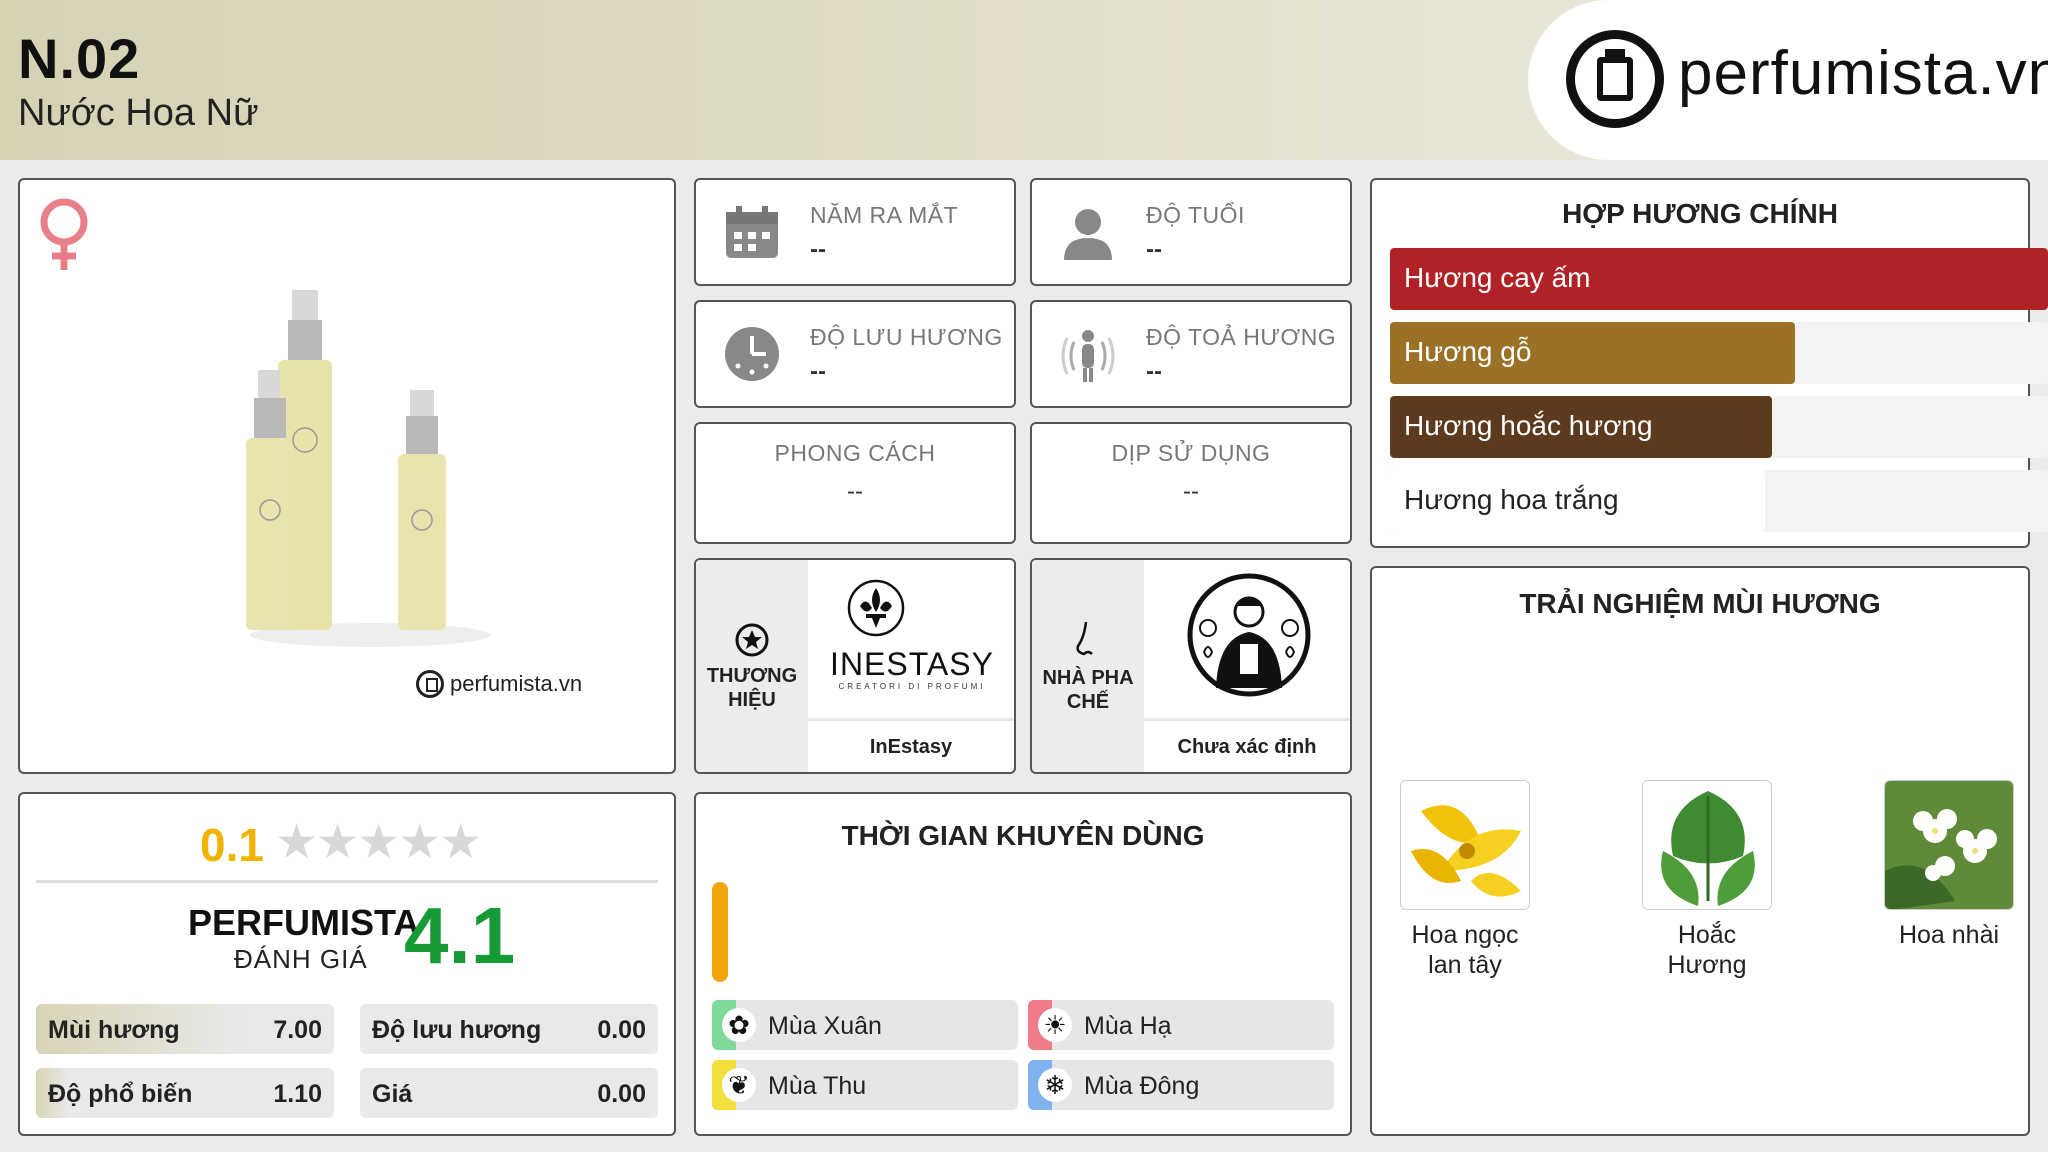  I want to click on recommended-time-title: THỜI GIAN KHUYÊN DÙNG, so click(1023, 835).